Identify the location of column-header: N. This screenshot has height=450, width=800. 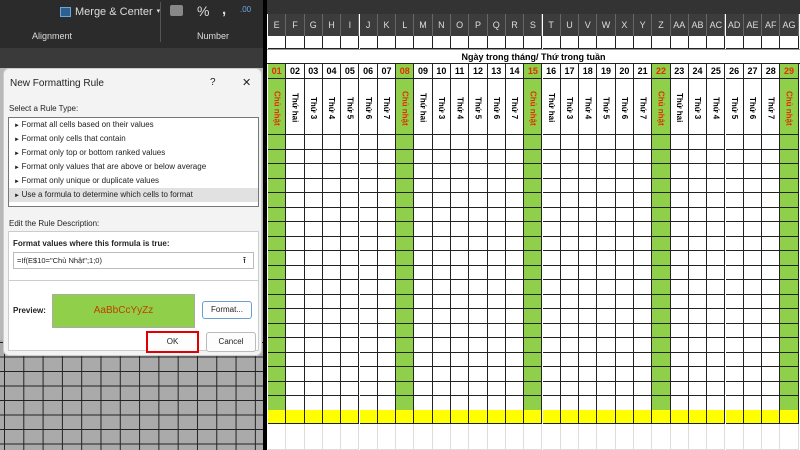
(441, 25).